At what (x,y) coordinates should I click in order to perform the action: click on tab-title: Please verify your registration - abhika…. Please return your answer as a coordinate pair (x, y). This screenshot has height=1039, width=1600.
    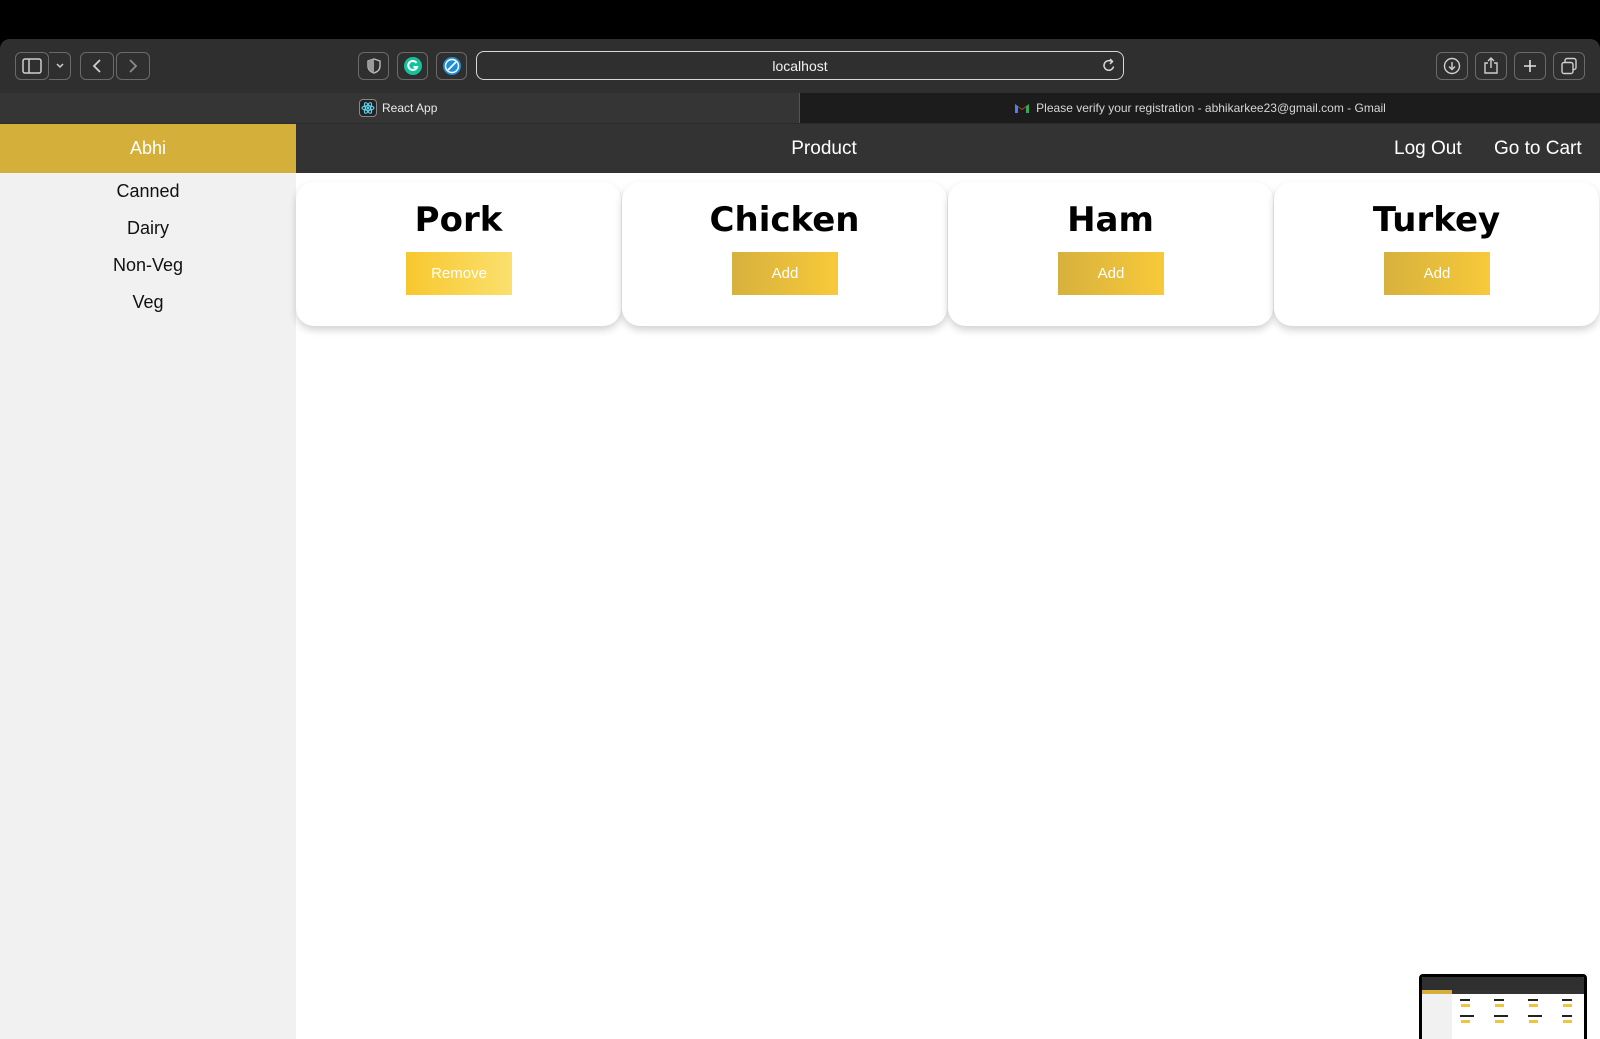
    Looking at the image, I should click on (1211, 108).